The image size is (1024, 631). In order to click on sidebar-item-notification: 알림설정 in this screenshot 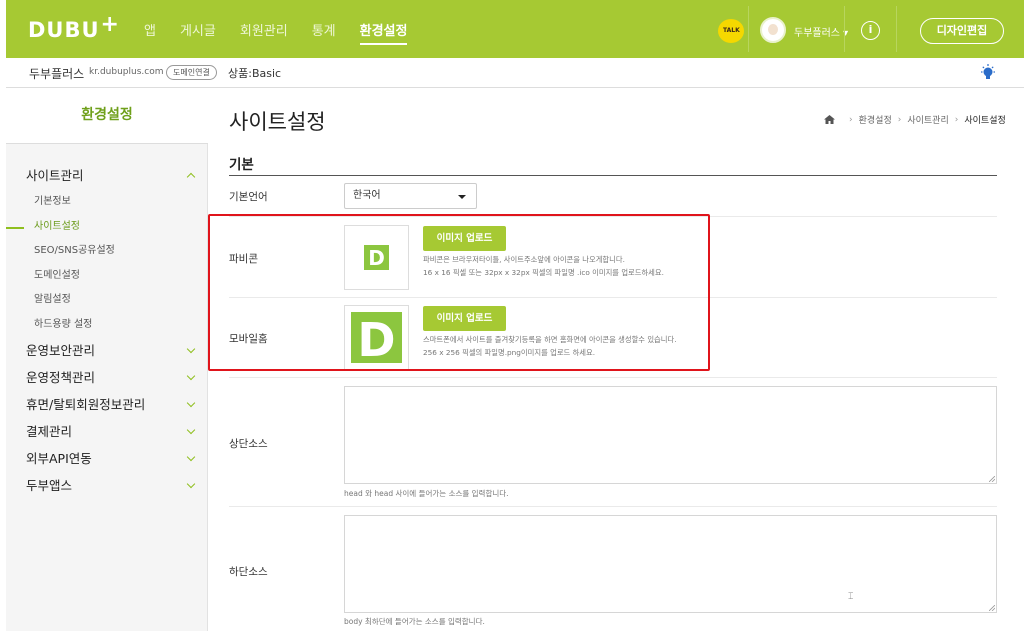, I will do `click(107, 300)`.